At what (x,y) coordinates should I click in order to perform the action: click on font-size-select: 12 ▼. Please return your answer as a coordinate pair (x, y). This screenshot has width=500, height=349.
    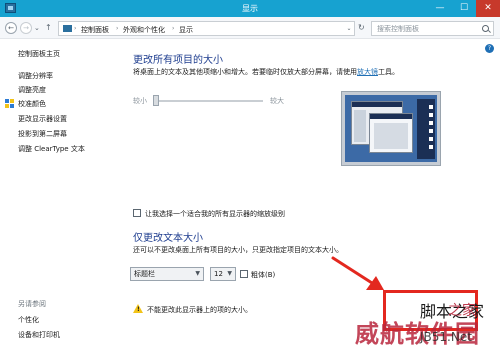
    Looking at the image, I should click on (223, 274).